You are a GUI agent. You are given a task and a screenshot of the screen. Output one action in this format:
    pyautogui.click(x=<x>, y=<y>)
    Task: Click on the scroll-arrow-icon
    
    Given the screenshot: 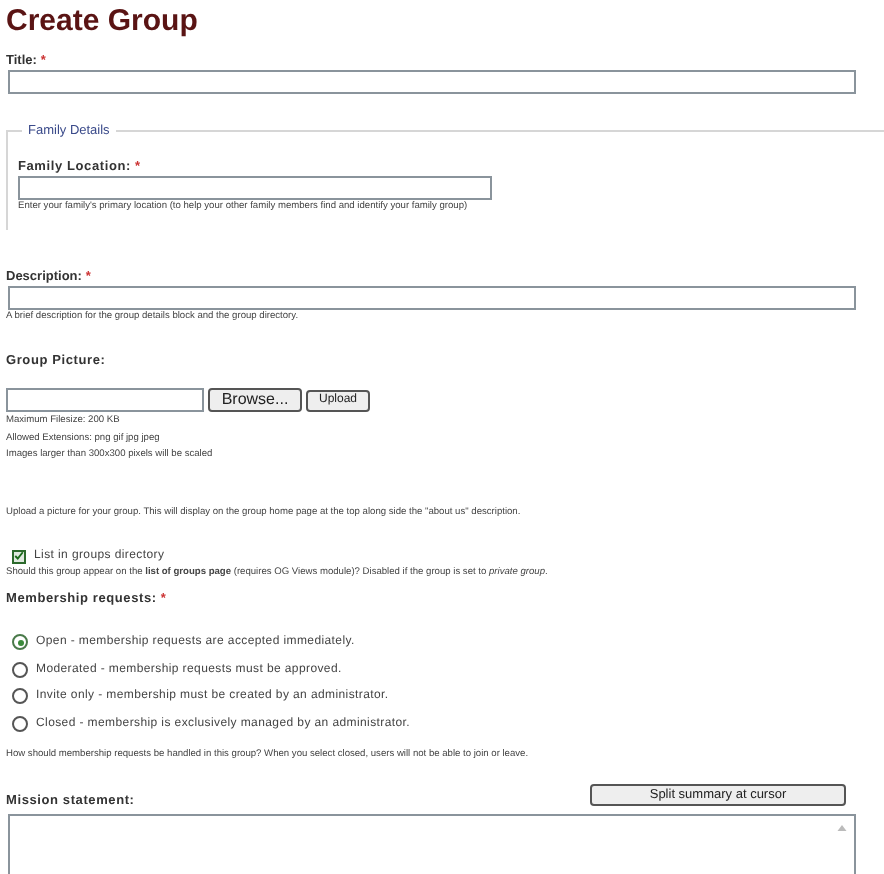 What is the action you would take?
    pyautogui.click(x=842, y=827)
    